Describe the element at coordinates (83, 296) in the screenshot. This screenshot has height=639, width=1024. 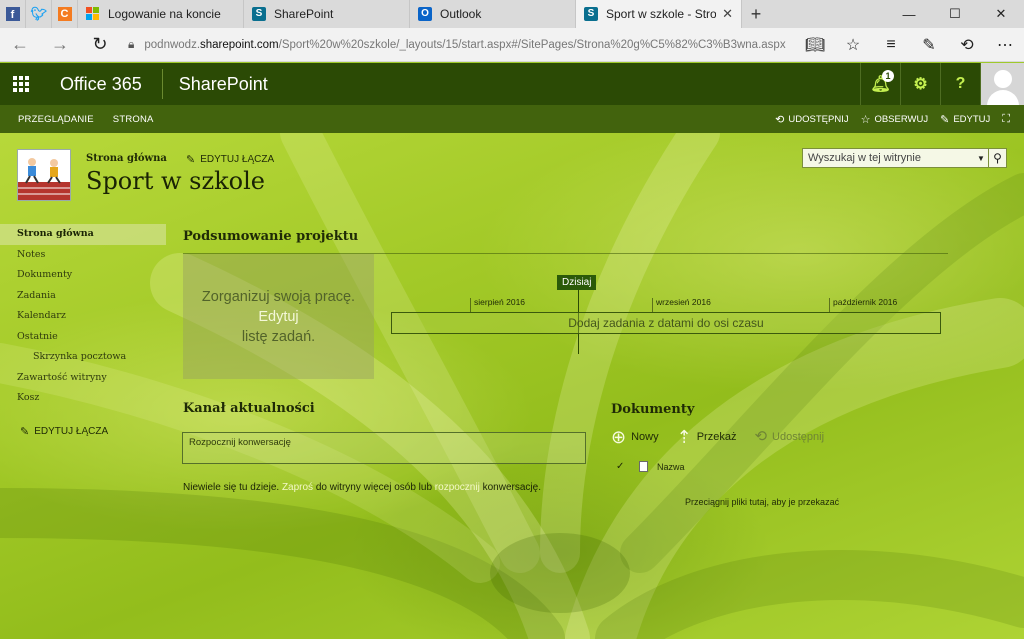
I see `nav-item-tasks: Zadania` at that location.